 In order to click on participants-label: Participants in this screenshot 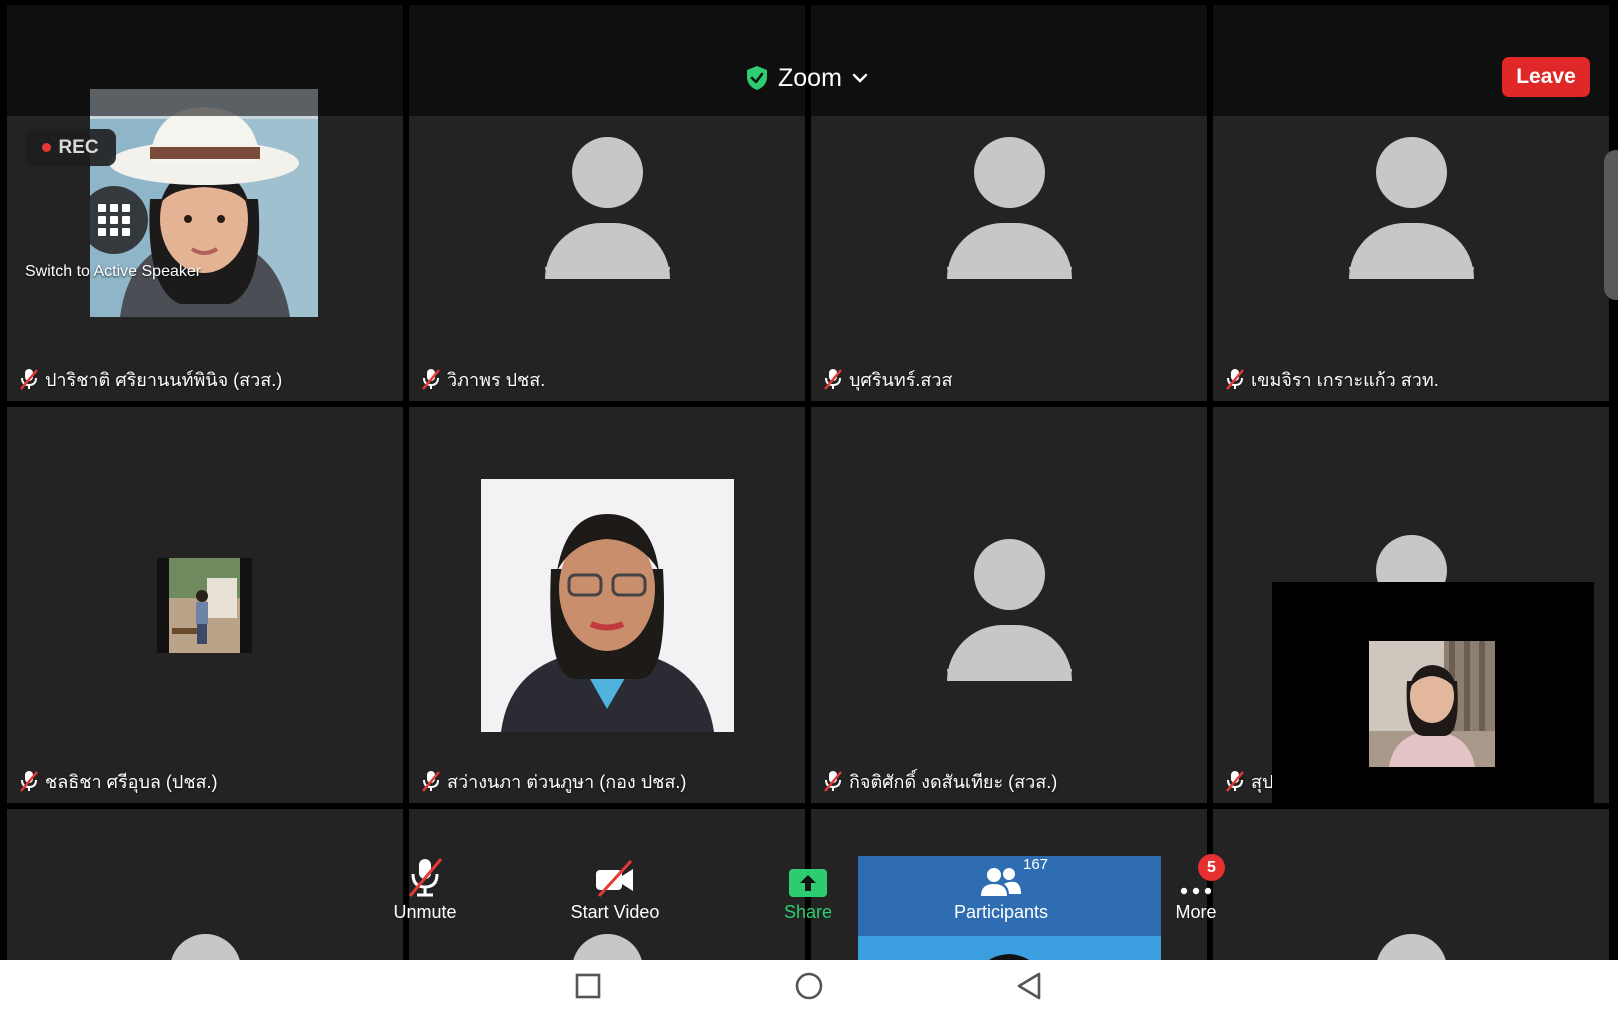, I will do `click(1001, 912)`.